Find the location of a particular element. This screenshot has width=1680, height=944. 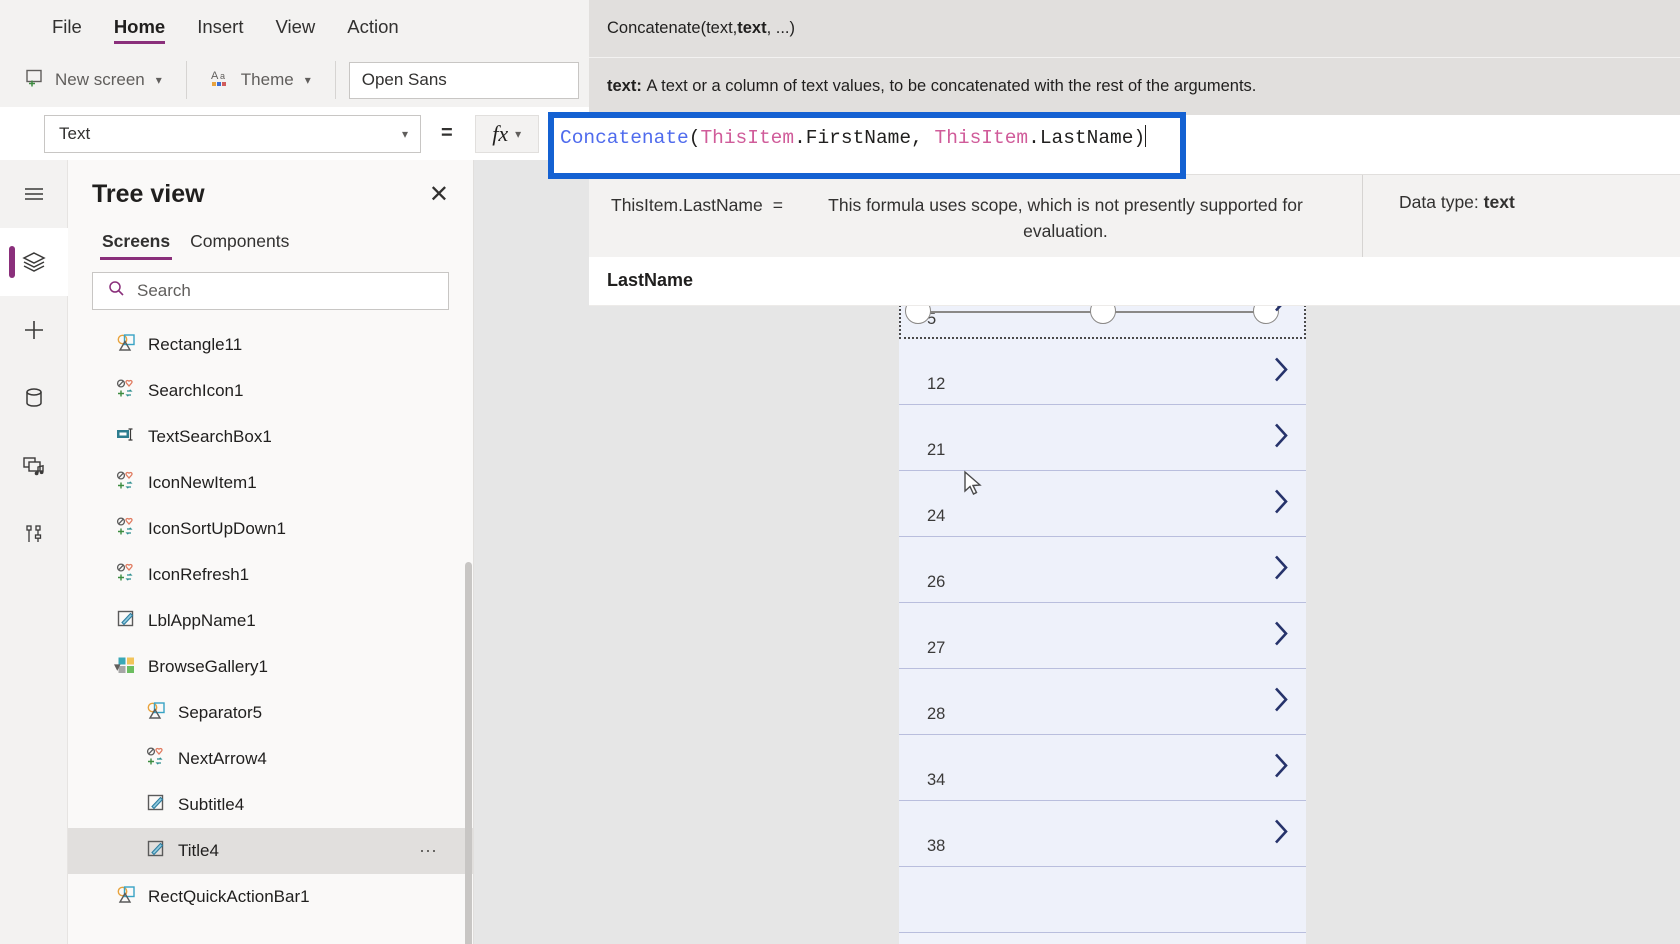

tree-view-icon is located at coordinates (34, 262).